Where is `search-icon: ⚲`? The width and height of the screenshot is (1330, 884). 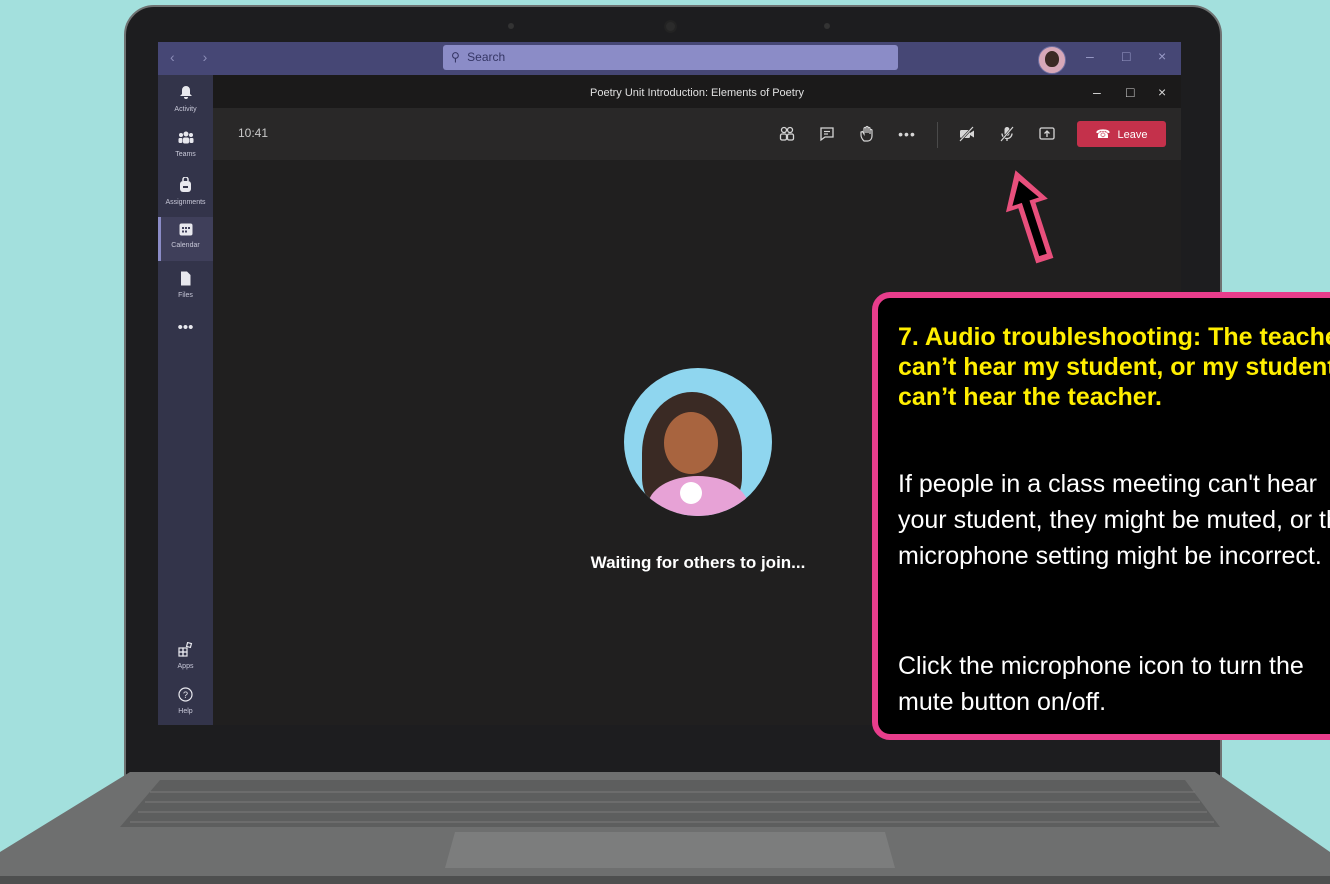 search-icon: ⚲ is located at coordinates (455, 57).